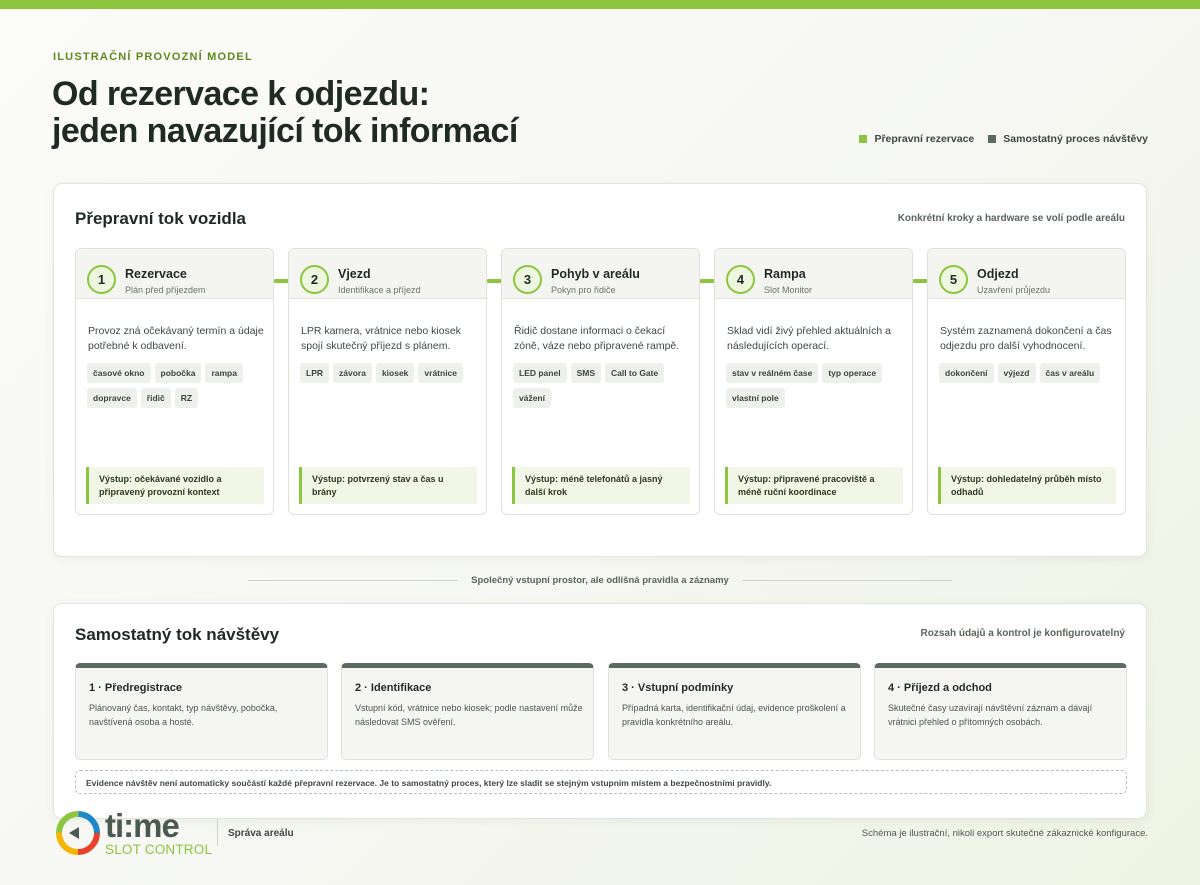 This screenshot has width=1200, height=885. What do you see at coordinates (160, 218) in the screenshot?
I see `vehicle-flow-title: Přepravní tok vozidla` at bounding box center [160, 218].